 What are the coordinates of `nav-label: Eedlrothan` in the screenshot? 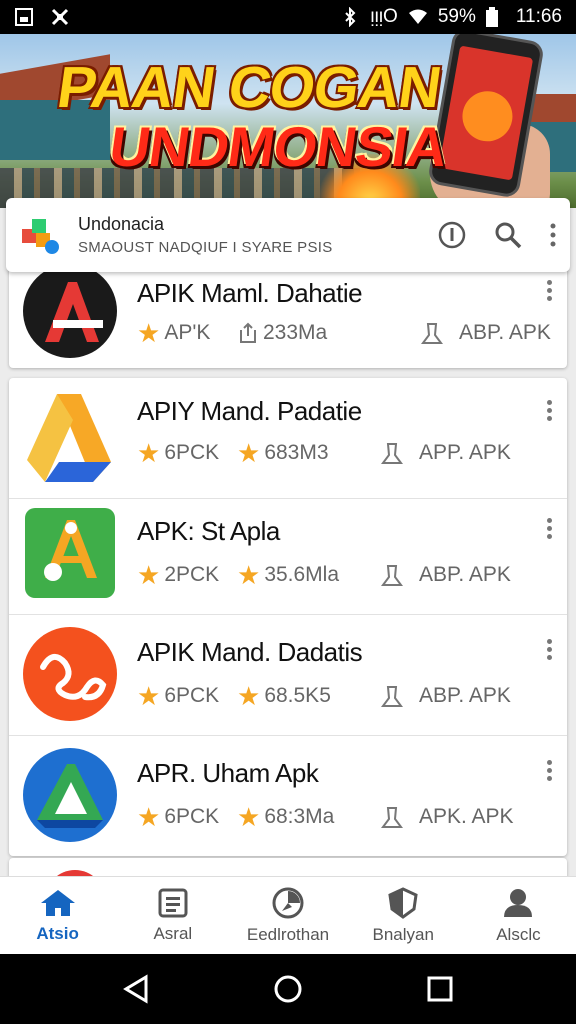 It's located at (288, 934).